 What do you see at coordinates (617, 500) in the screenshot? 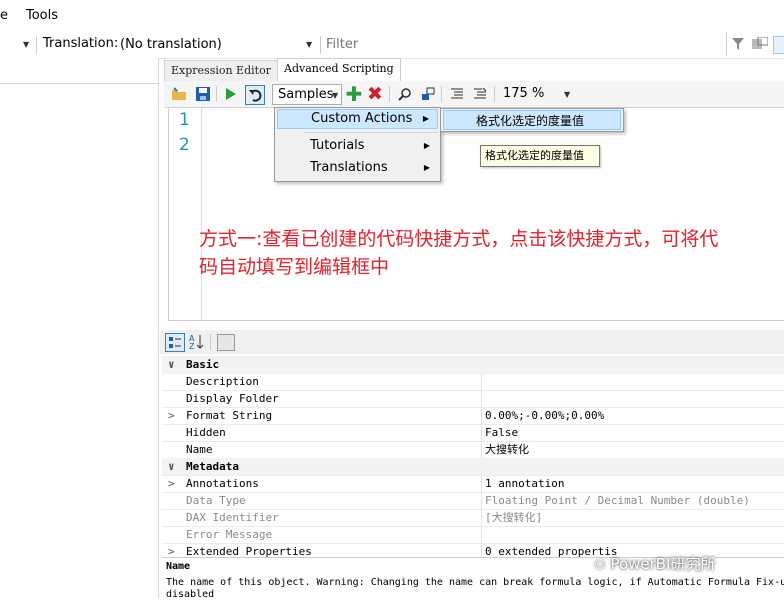
I see `property-value: Floating Point / Decimal Number (double)` at bounding box center [617, 500].